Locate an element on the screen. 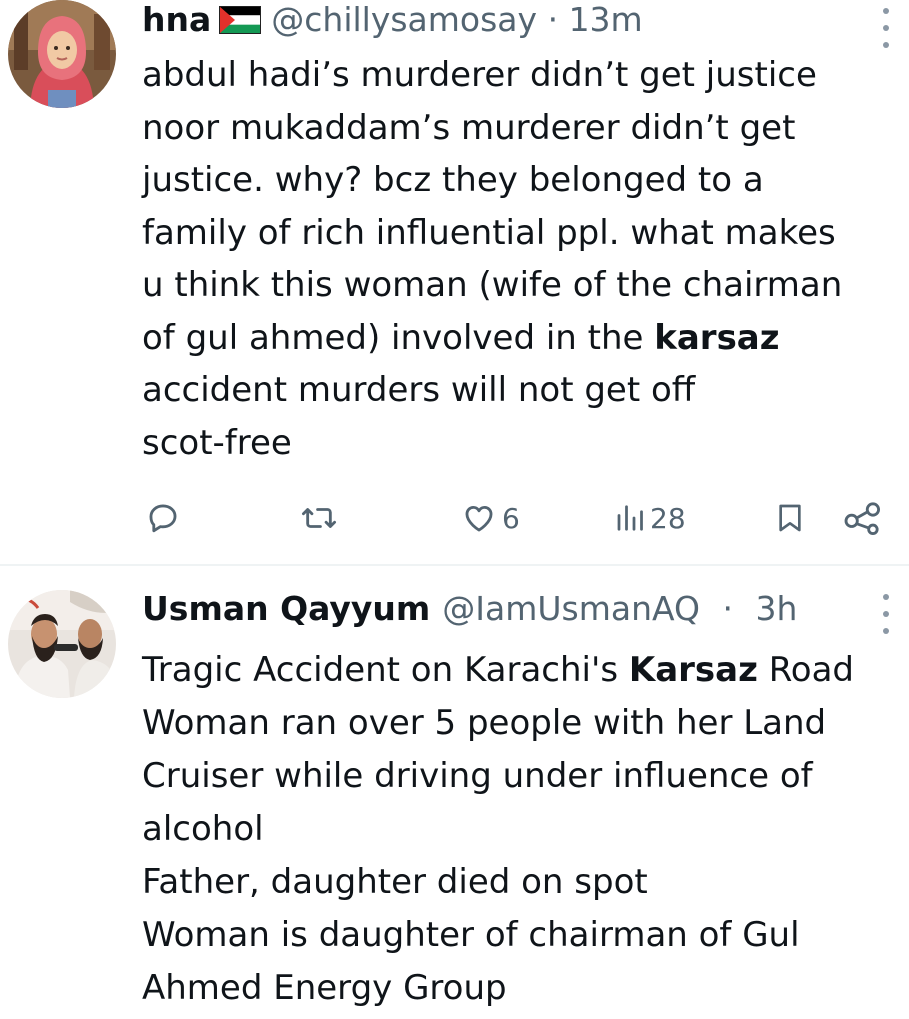  views-icon is located at coordinates (630, 518).